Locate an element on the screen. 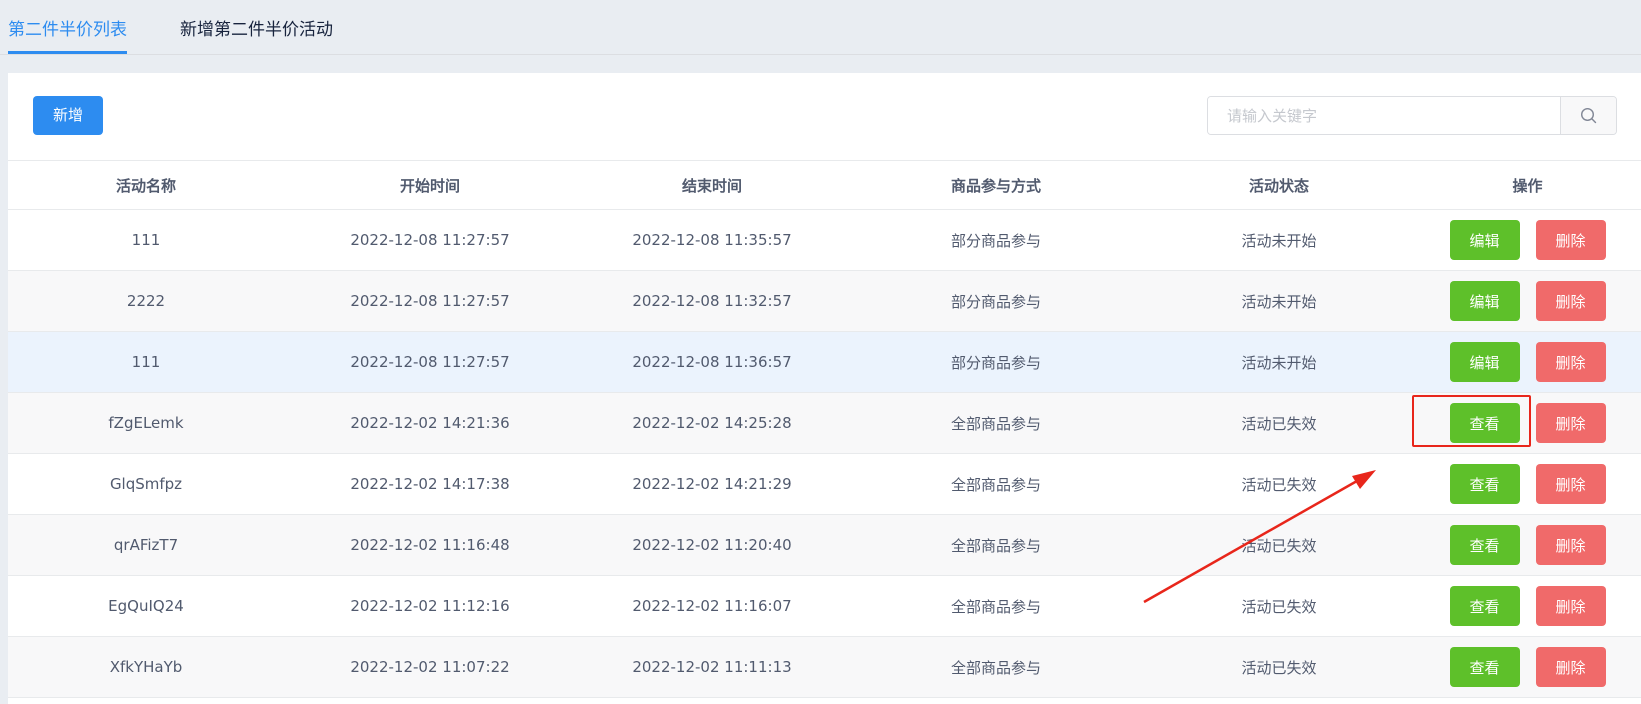  cell-end-time: 2022-12-08 11:36:57 is located at coordinates (712, 362).